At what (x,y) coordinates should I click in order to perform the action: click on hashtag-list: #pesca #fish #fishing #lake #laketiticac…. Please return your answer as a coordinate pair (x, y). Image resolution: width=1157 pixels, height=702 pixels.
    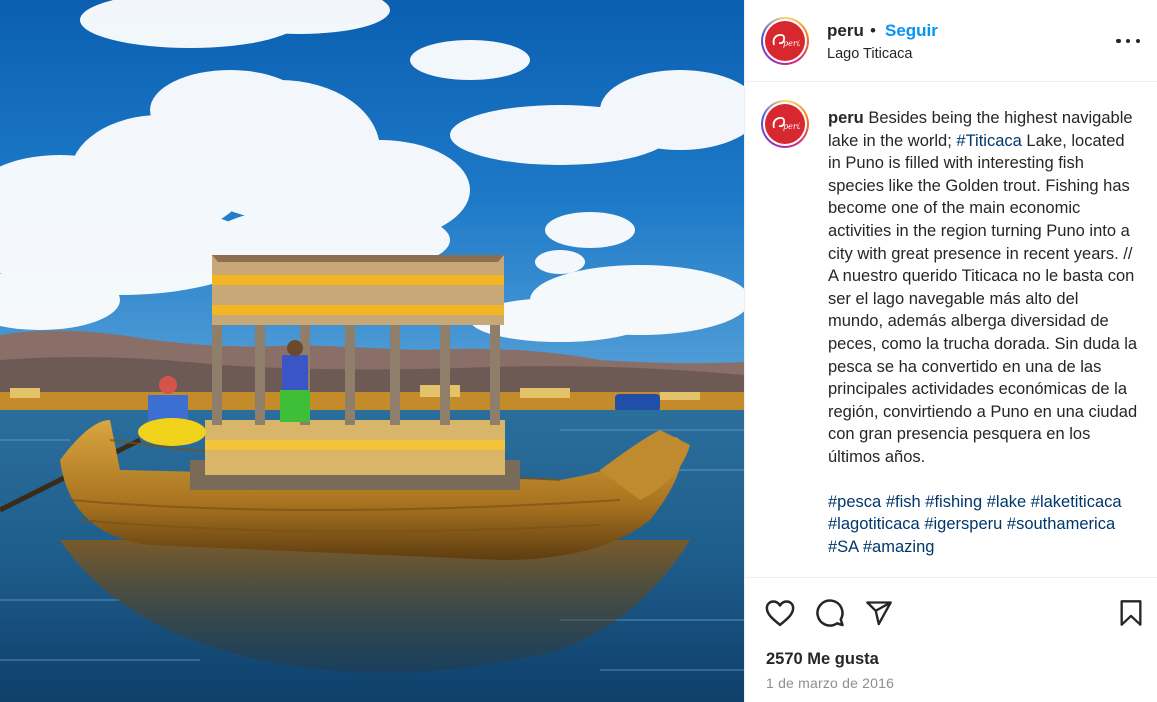
    Looking at the image, I should click on (983, 525).